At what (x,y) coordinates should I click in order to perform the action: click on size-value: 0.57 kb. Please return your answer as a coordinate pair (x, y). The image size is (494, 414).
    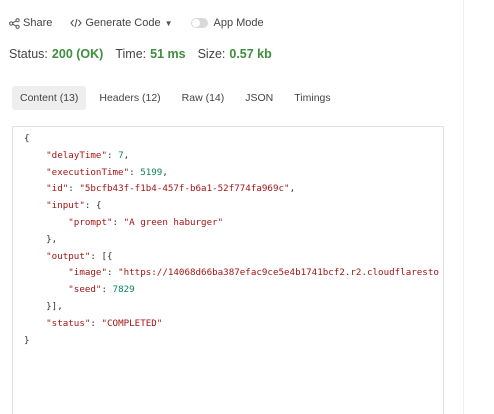
    Looking at the image, I should click on (250, 54).